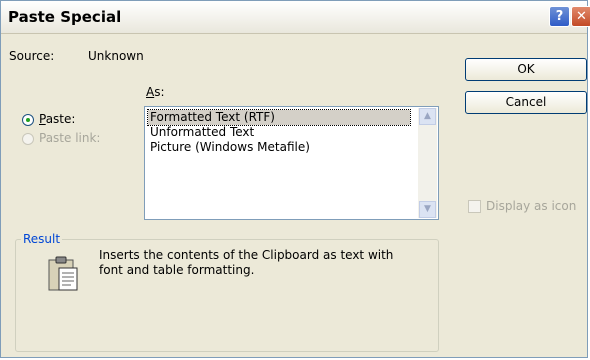 This screenshot has width=590, height=360. Describe the element at coordinates (159, 92) in the screenshot. I see `as-label-rest: s:` at that location.